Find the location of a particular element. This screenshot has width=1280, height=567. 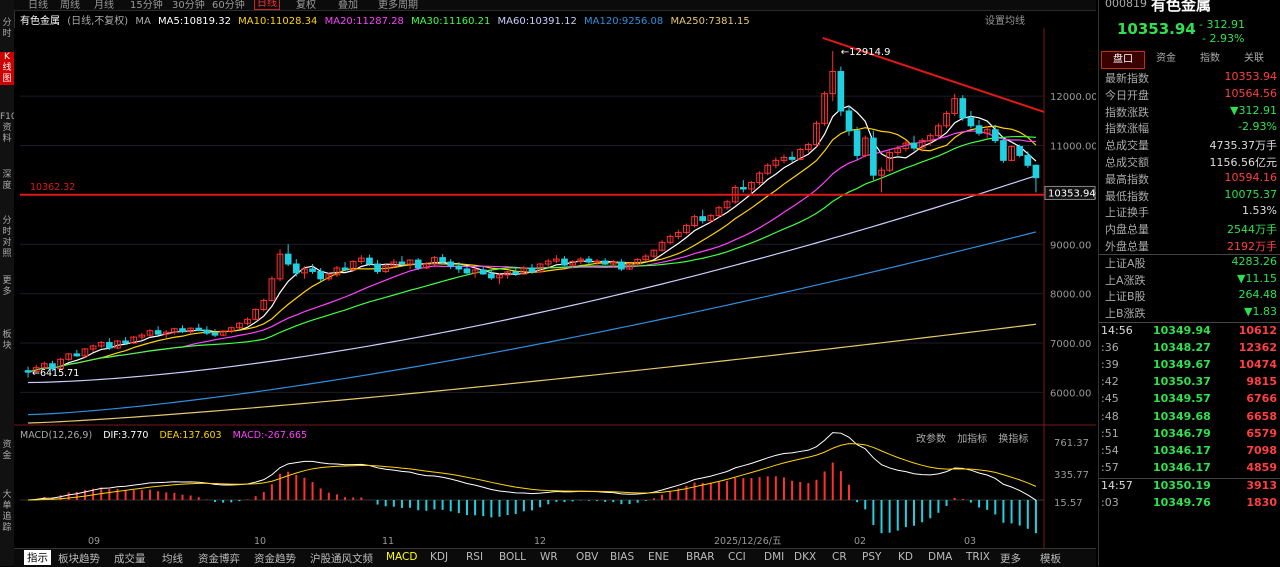

indicator-tab: ENE is located at coordinates (658, 557).